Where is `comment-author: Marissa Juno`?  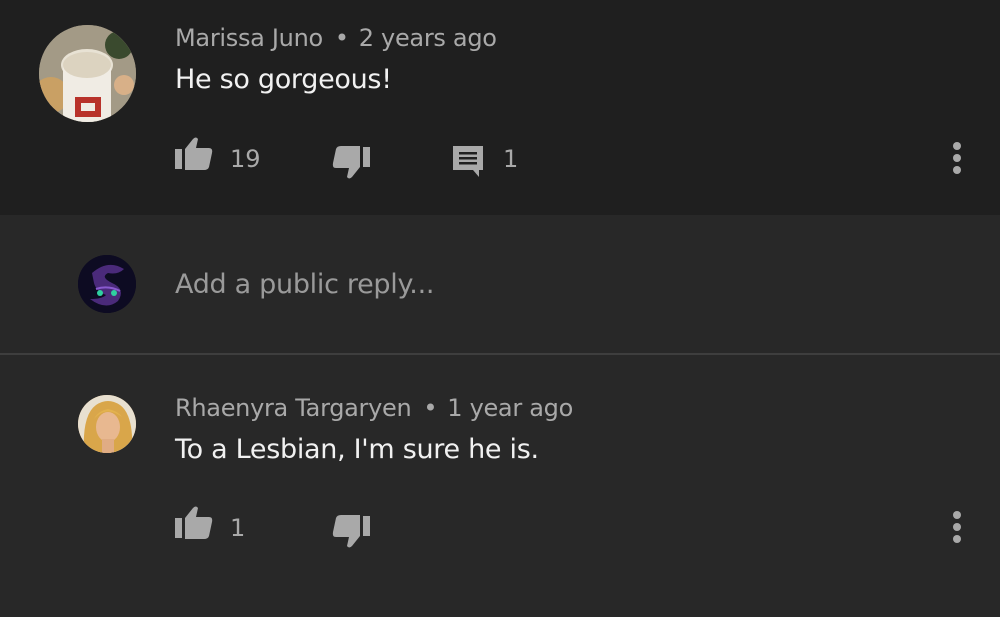
comment-author: Marissa Juno is located at coordinates (249, 38).